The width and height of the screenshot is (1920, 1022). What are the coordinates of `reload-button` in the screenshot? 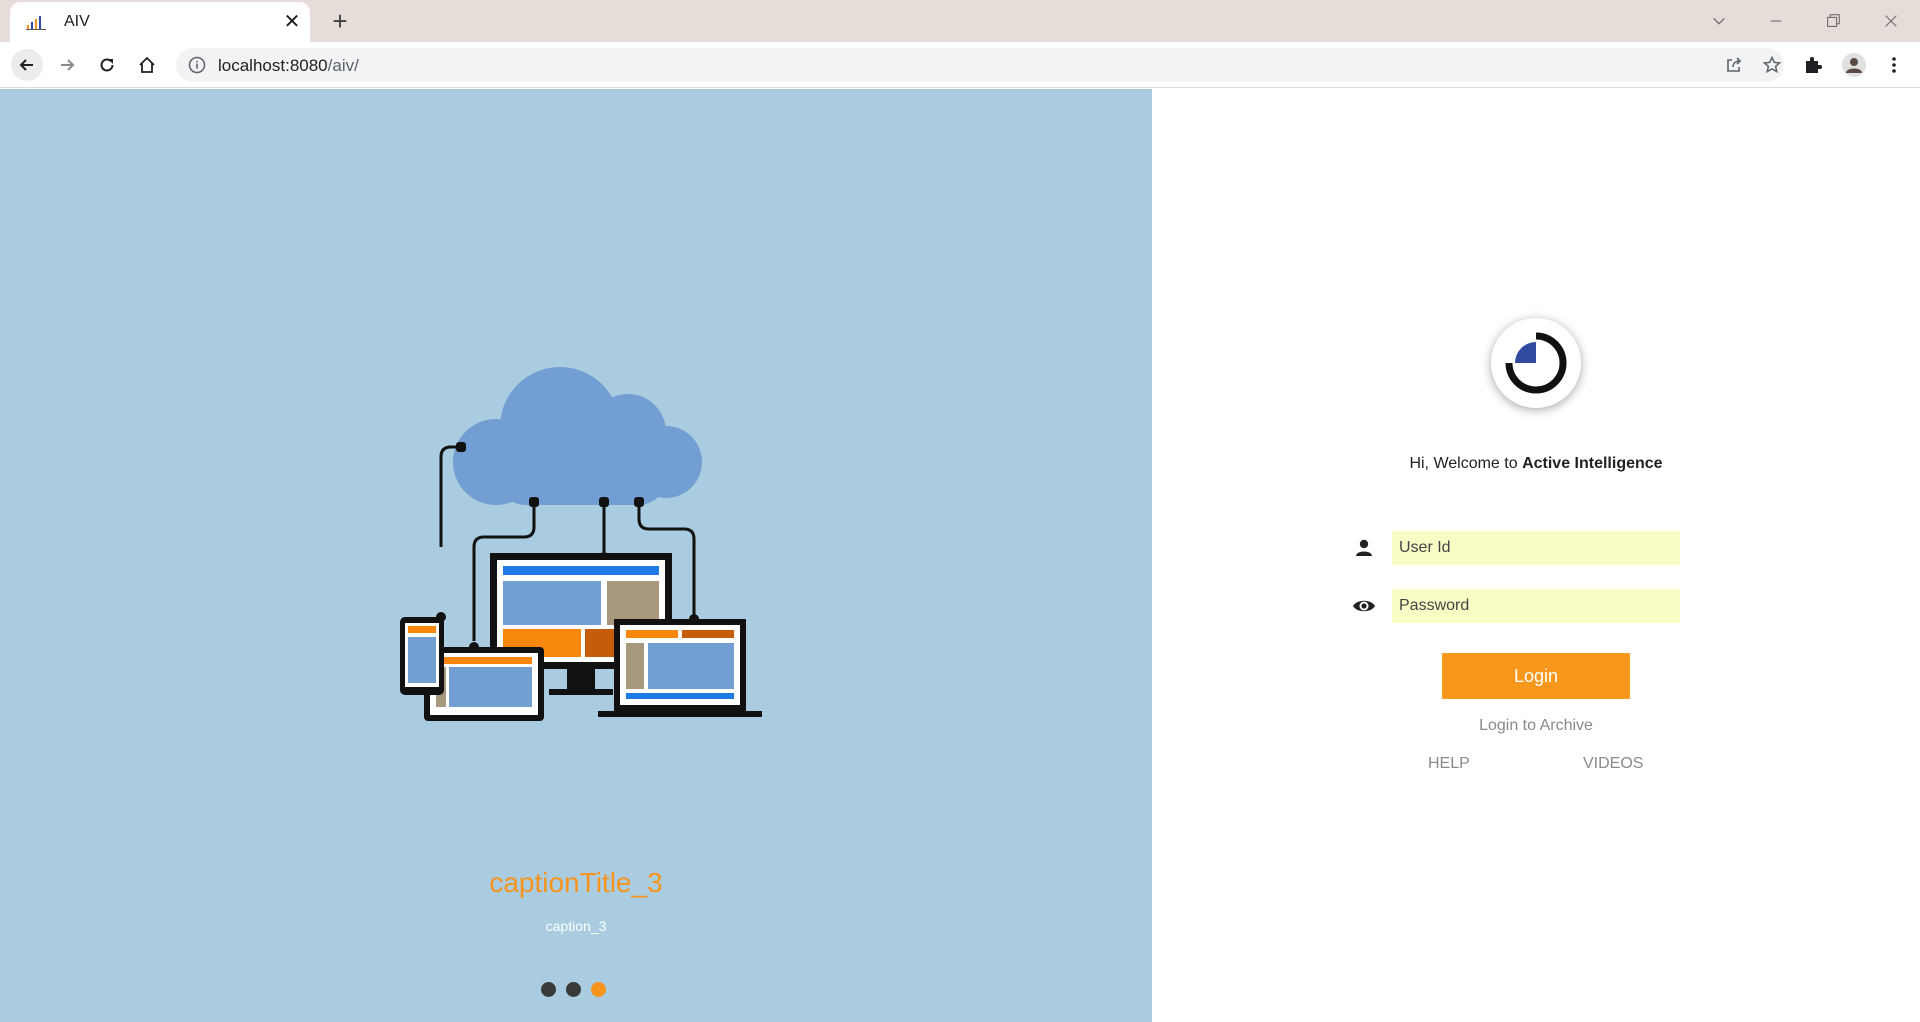 It's located at (107, 65).